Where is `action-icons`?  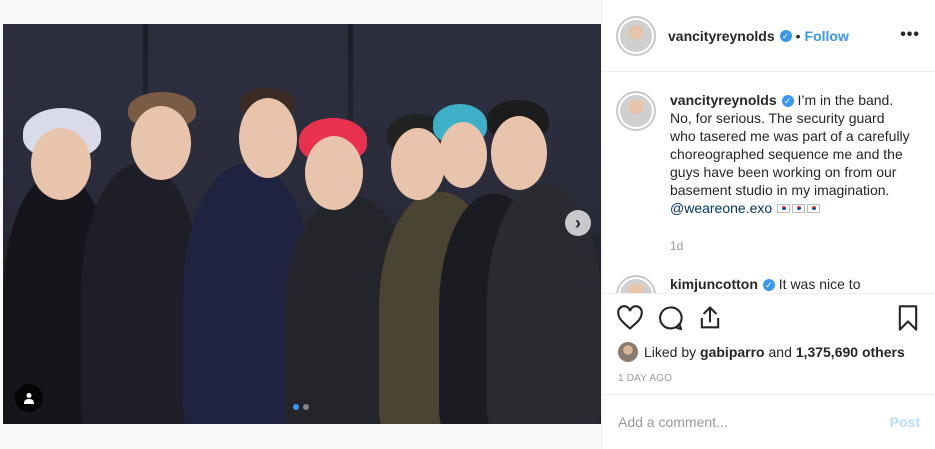 action-icons is located at coordinates (768, 317).